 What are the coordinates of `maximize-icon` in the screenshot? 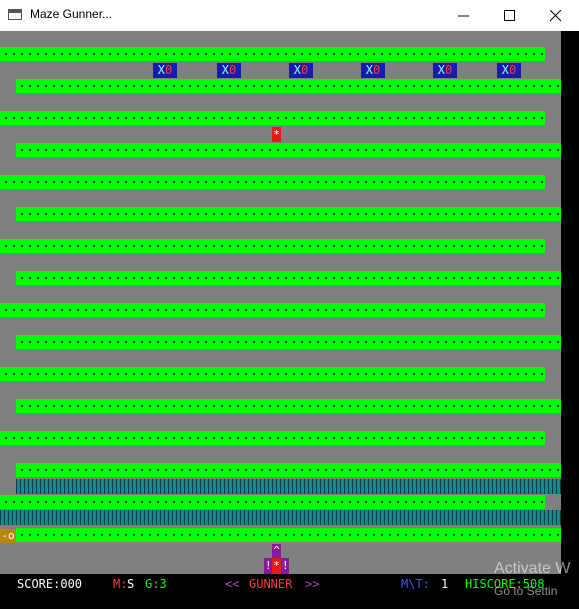 It's located at (509, 15).